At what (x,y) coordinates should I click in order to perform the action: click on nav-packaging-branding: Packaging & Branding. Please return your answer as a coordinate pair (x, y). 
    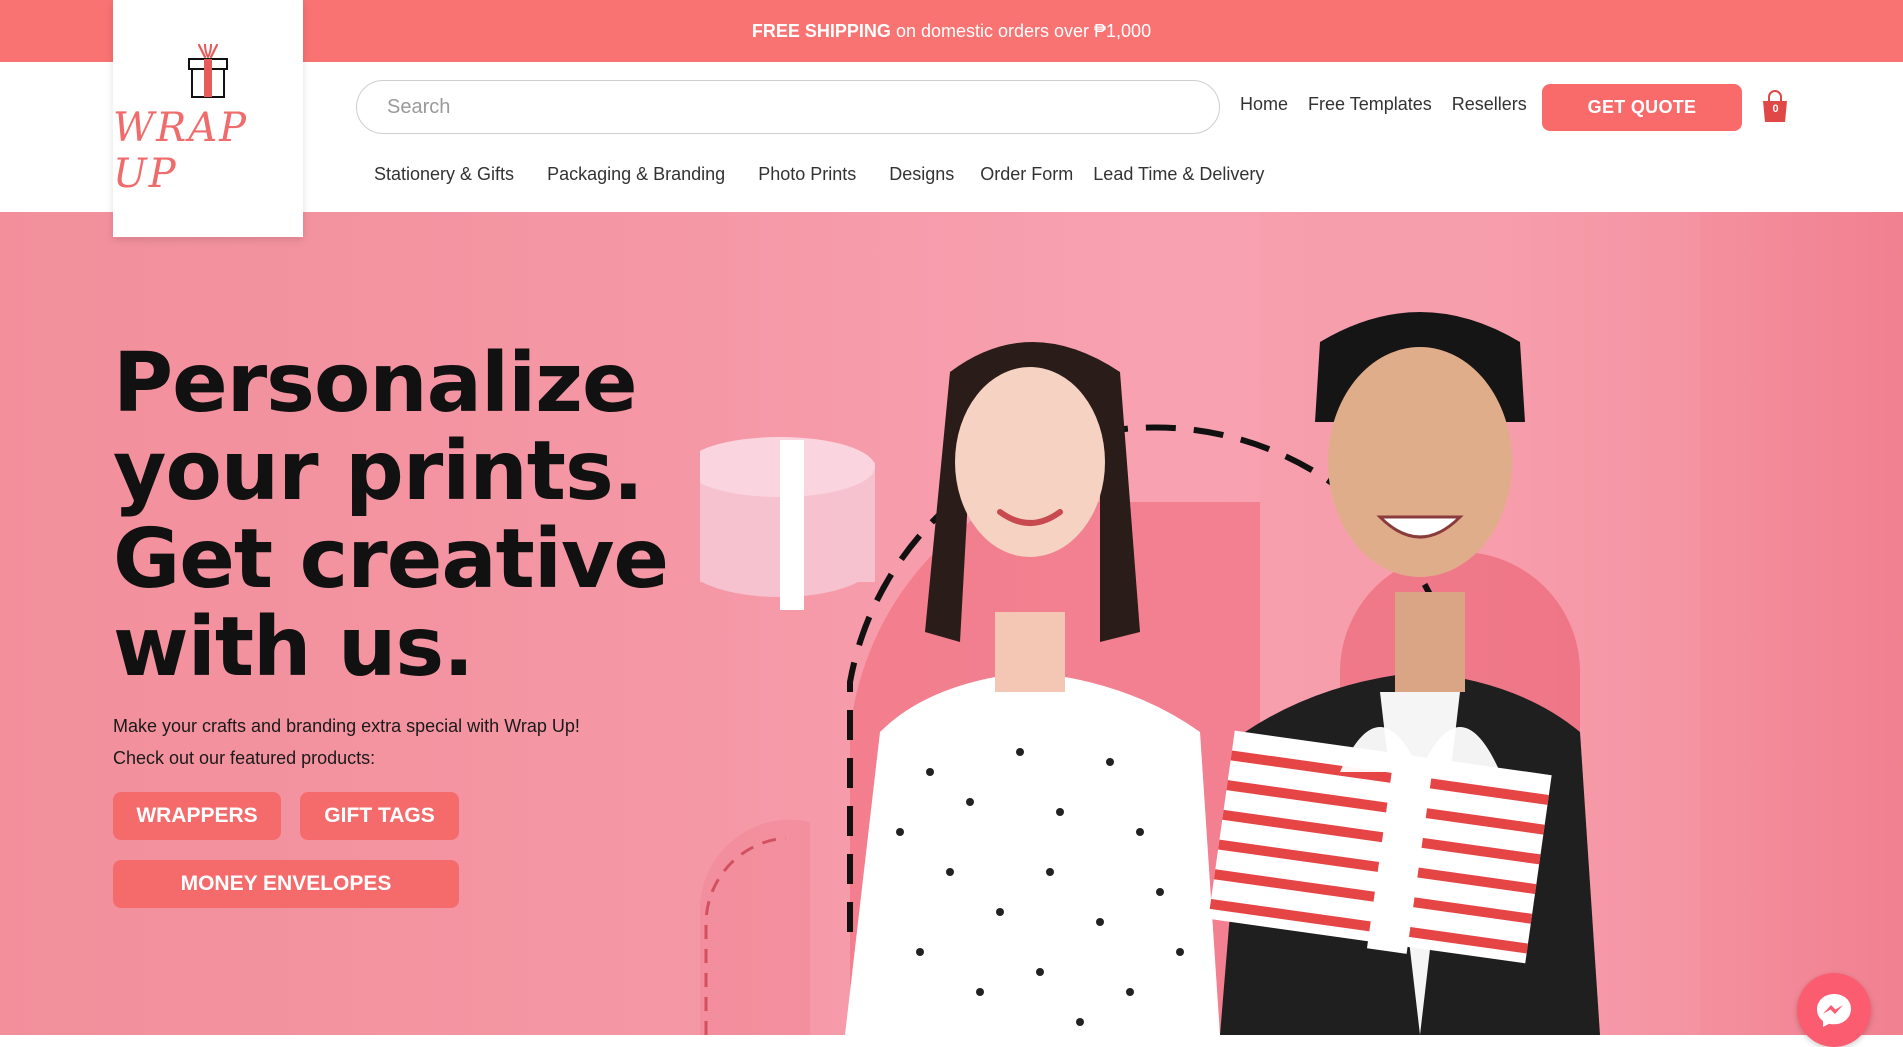
    Looking at the image, I should click on (636, 174).